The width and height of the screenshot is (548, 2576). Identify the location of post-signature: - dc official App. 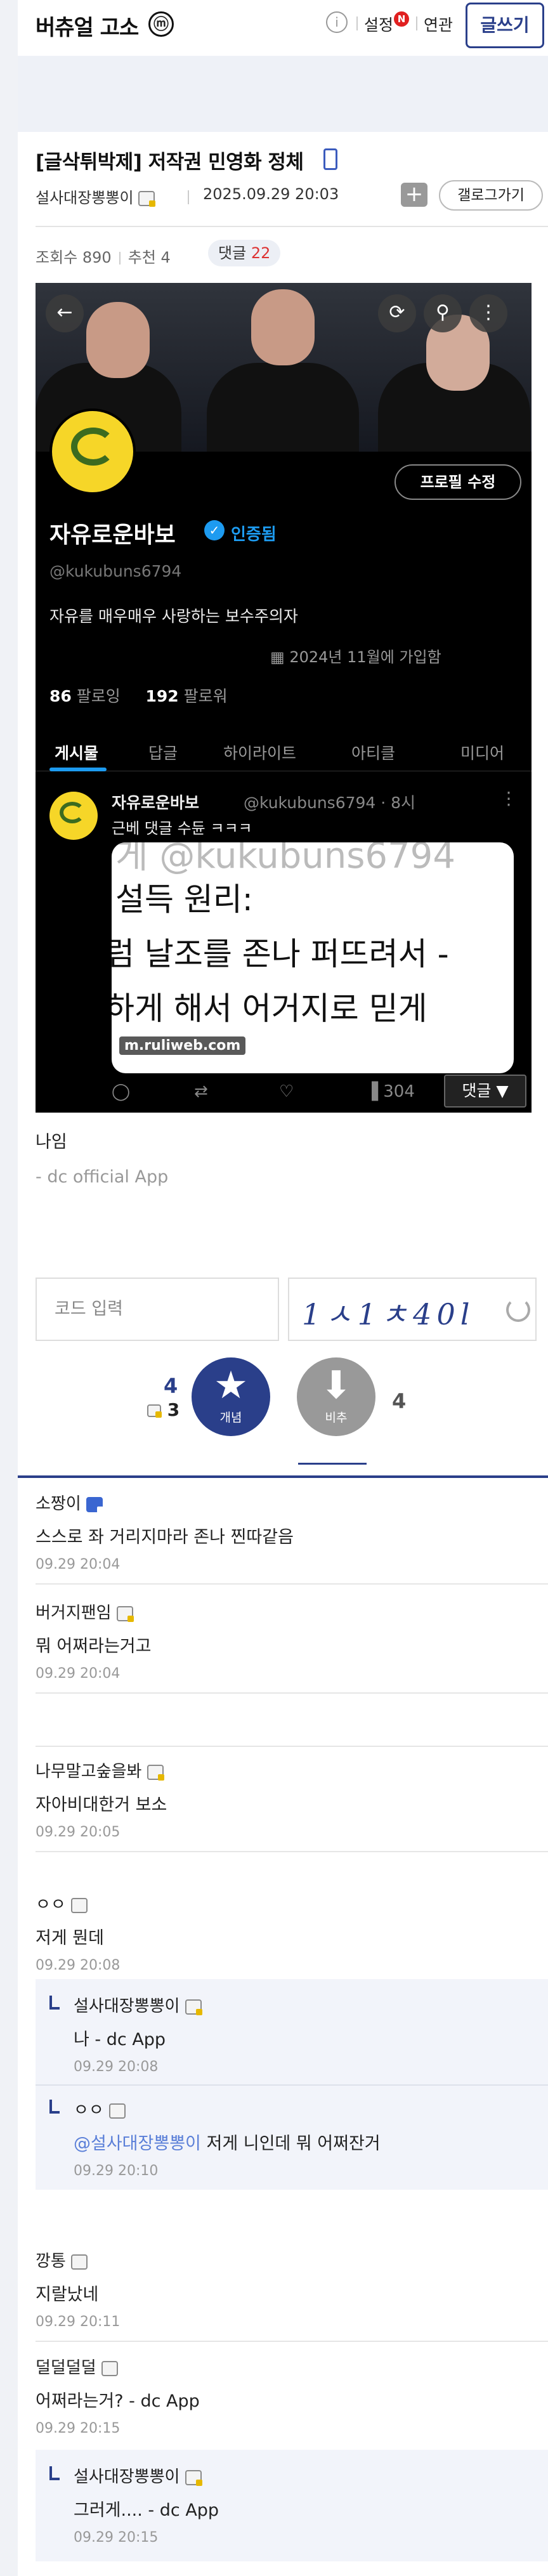
(103, 1177).